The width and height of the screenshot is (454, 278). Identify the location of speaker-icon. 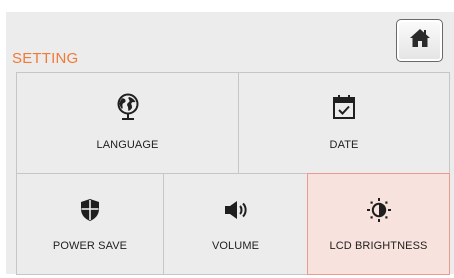
(236, 210).